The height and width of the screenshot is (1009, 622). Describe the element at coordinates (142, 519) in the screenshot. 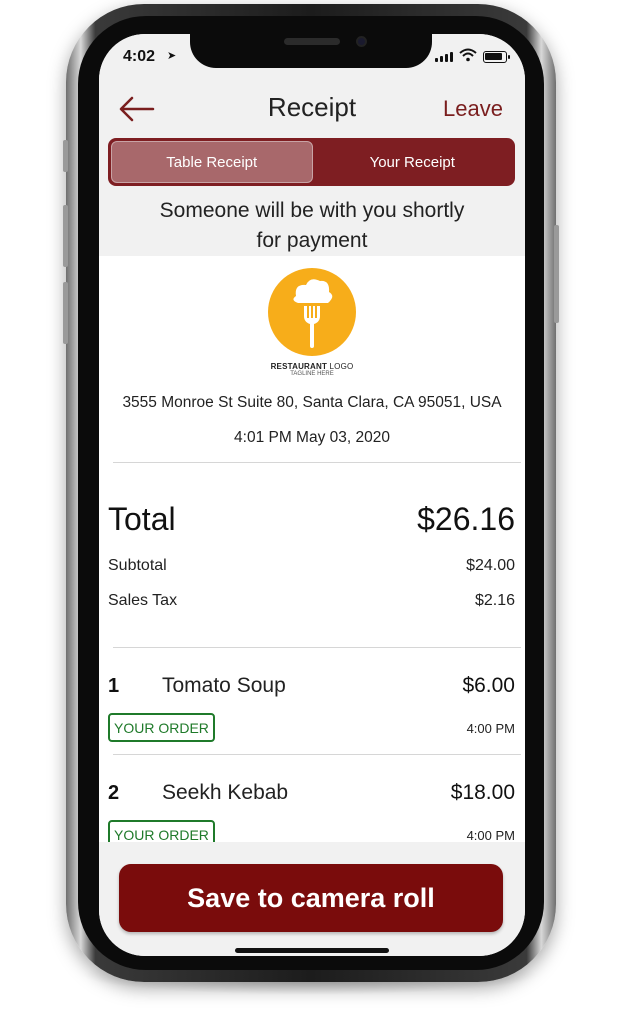

I see `total-label: Total` at that location.